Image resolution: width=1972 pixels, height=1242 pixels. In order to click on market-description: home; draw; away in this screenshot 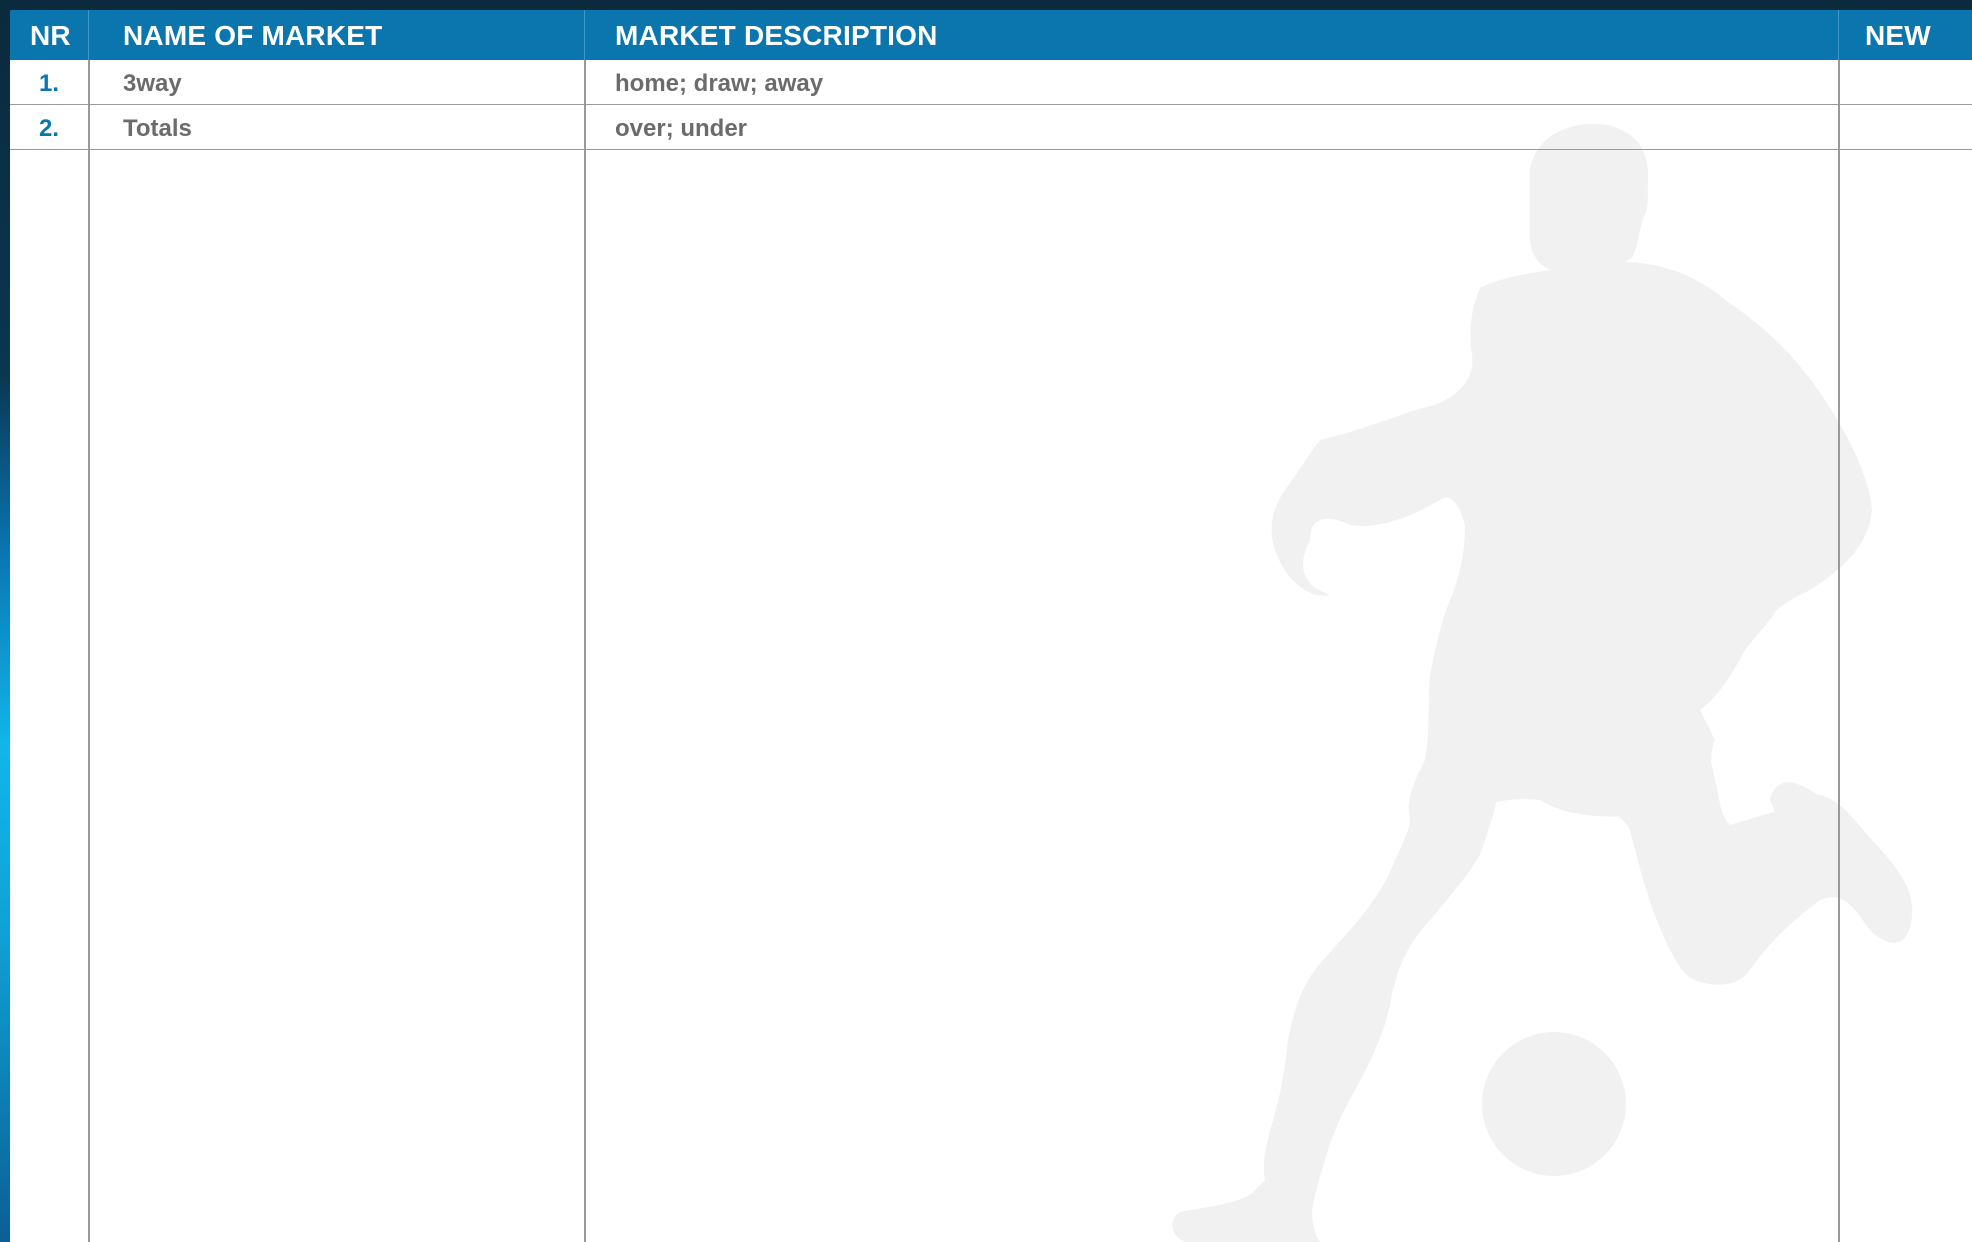, I will do `click(719, 83)`.